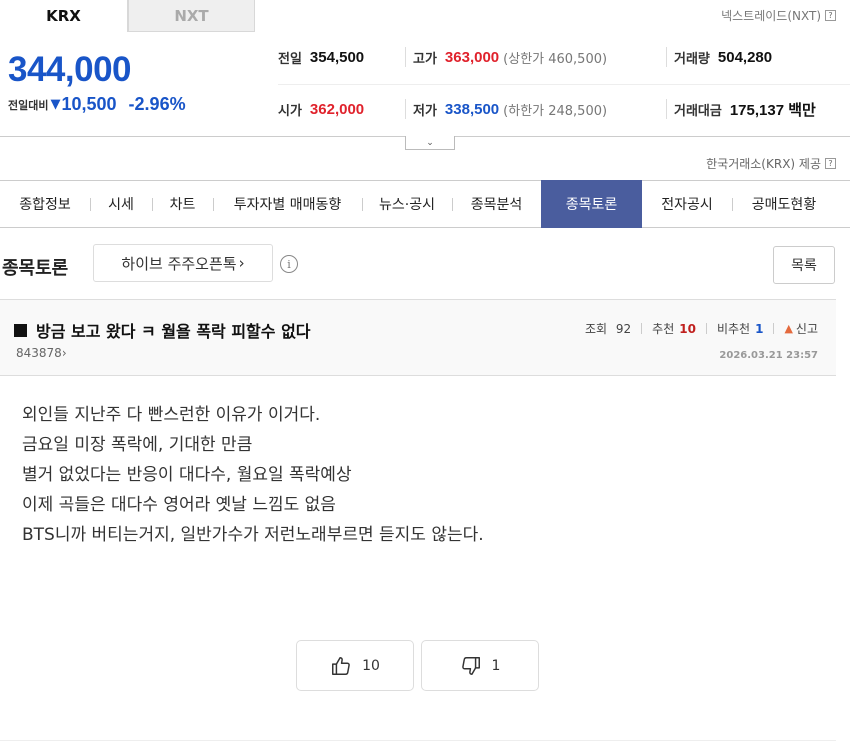 Image resolution: width=850 pixels, height=753 pixels. I want to click on like-button: 10, so click(355, 665).